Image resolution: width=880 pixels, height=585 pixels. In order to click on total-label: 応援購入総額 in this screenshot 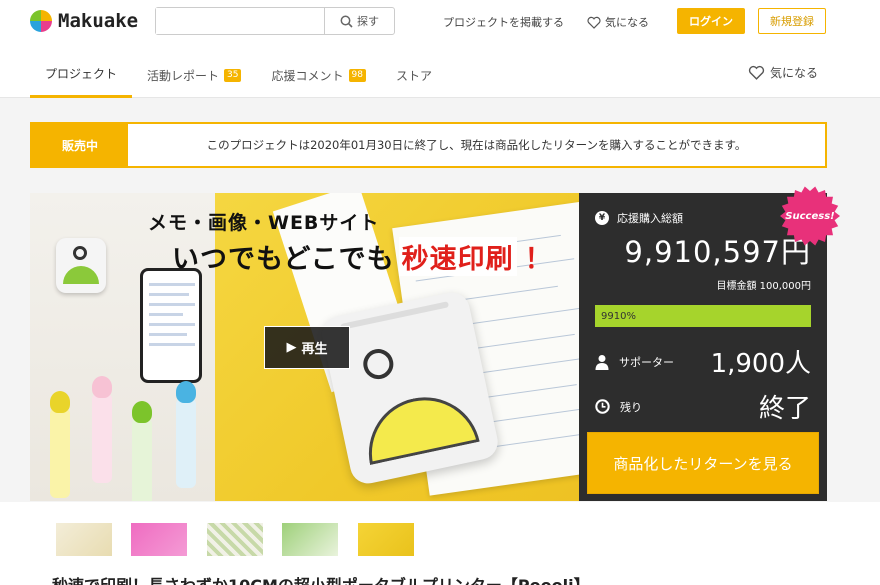, I will do `click(650, 218)`.